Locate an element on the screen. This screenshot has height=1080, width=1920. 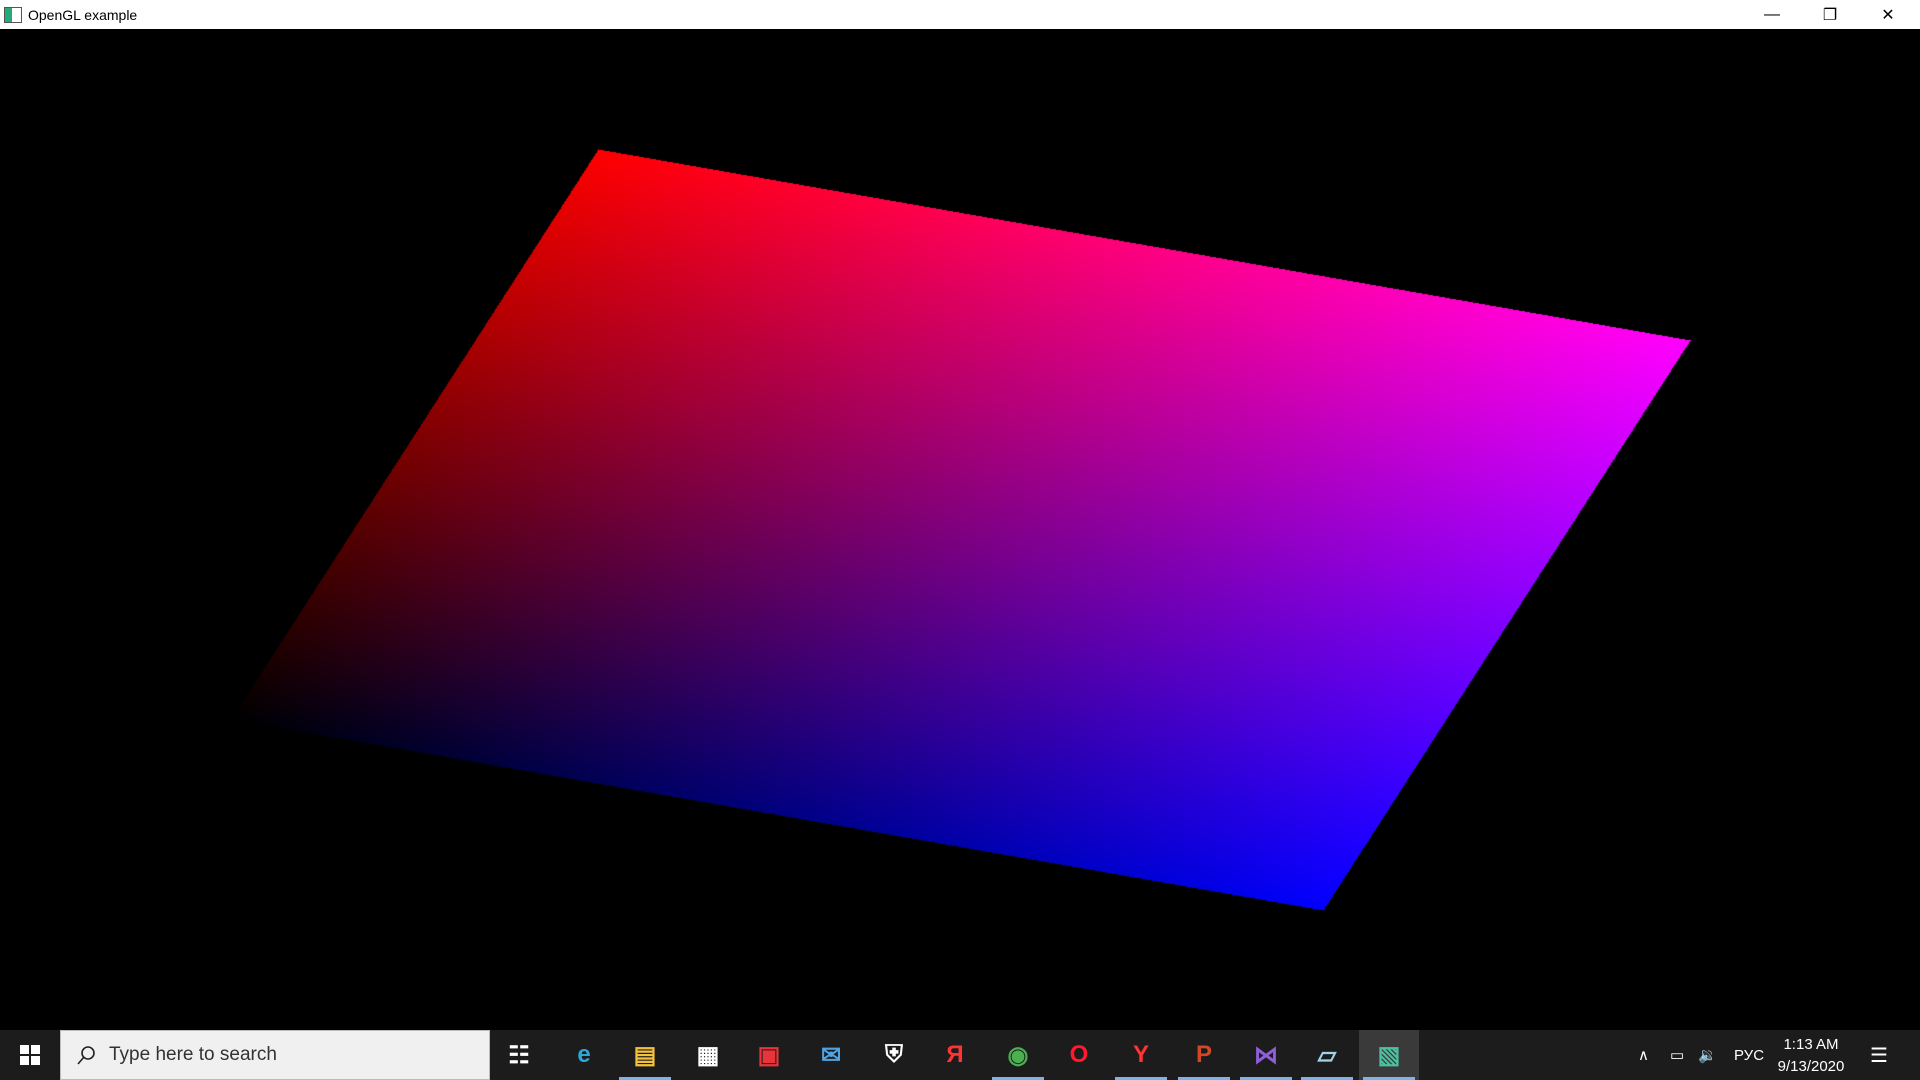
taskbar-app-task-view: ☷ is located at coordinates (519, 1055).